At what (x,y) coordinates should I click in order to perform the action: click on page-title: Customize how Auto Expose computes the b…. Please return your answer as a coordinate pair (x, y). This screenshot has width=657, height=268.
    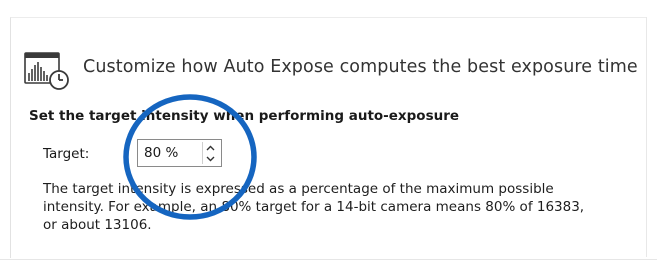
    Looking at the image, I should click on (360, 67).